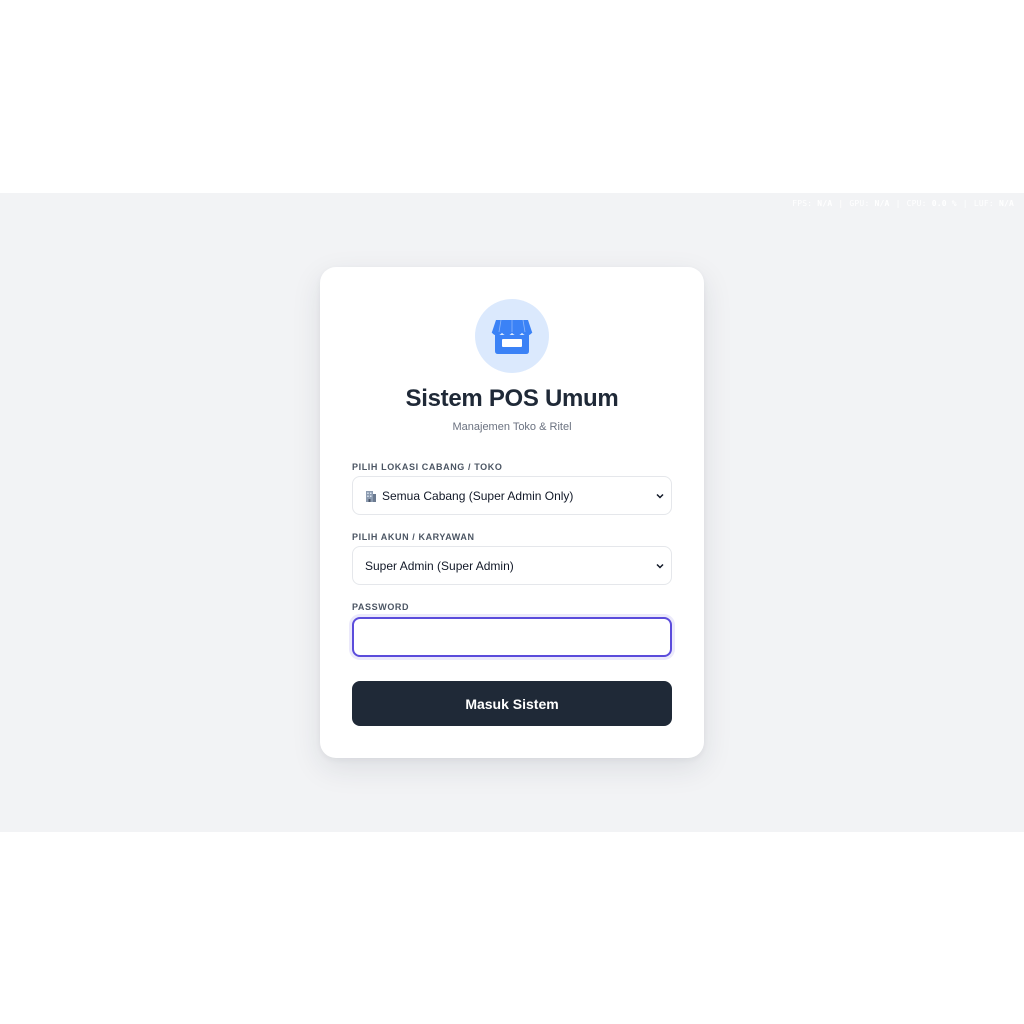 The height and width of the screenshot is (1024, 1024). I want to click on branch-label: PILIH LOKASI CABANG / TOKO, so click(427, 467).